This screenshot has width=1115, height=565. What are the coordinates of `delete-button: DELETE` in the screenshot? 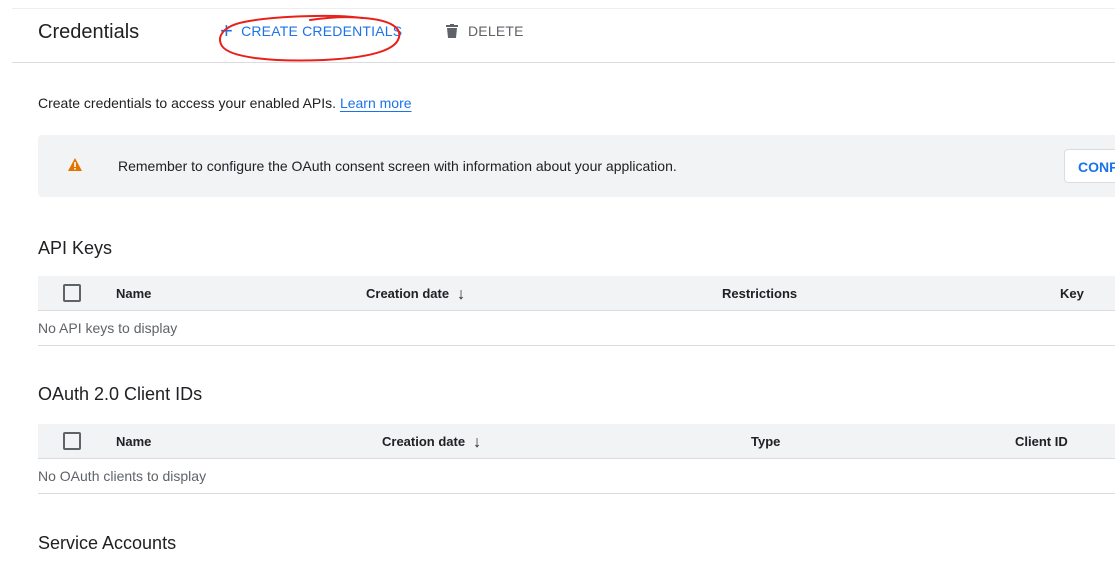 It's located at (485, 31).